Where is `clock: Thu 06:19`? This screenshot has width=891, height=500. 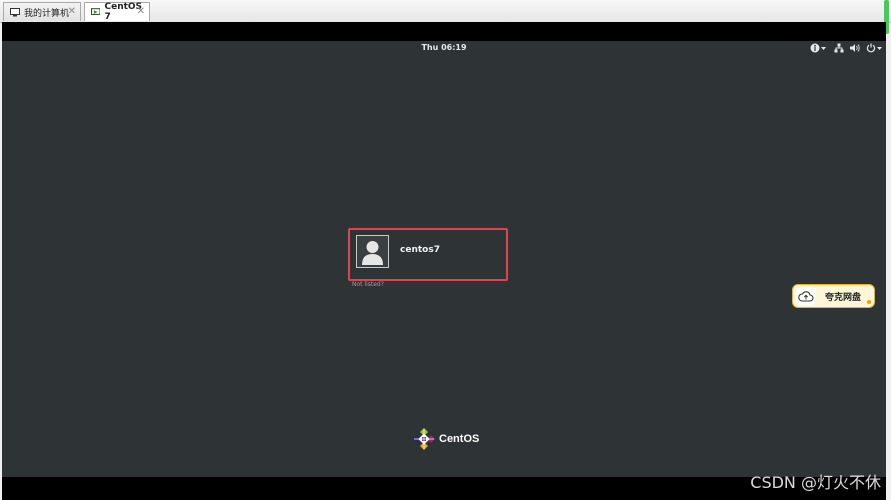 clock: Thu 06:19 is located at coordinates (444, 47).